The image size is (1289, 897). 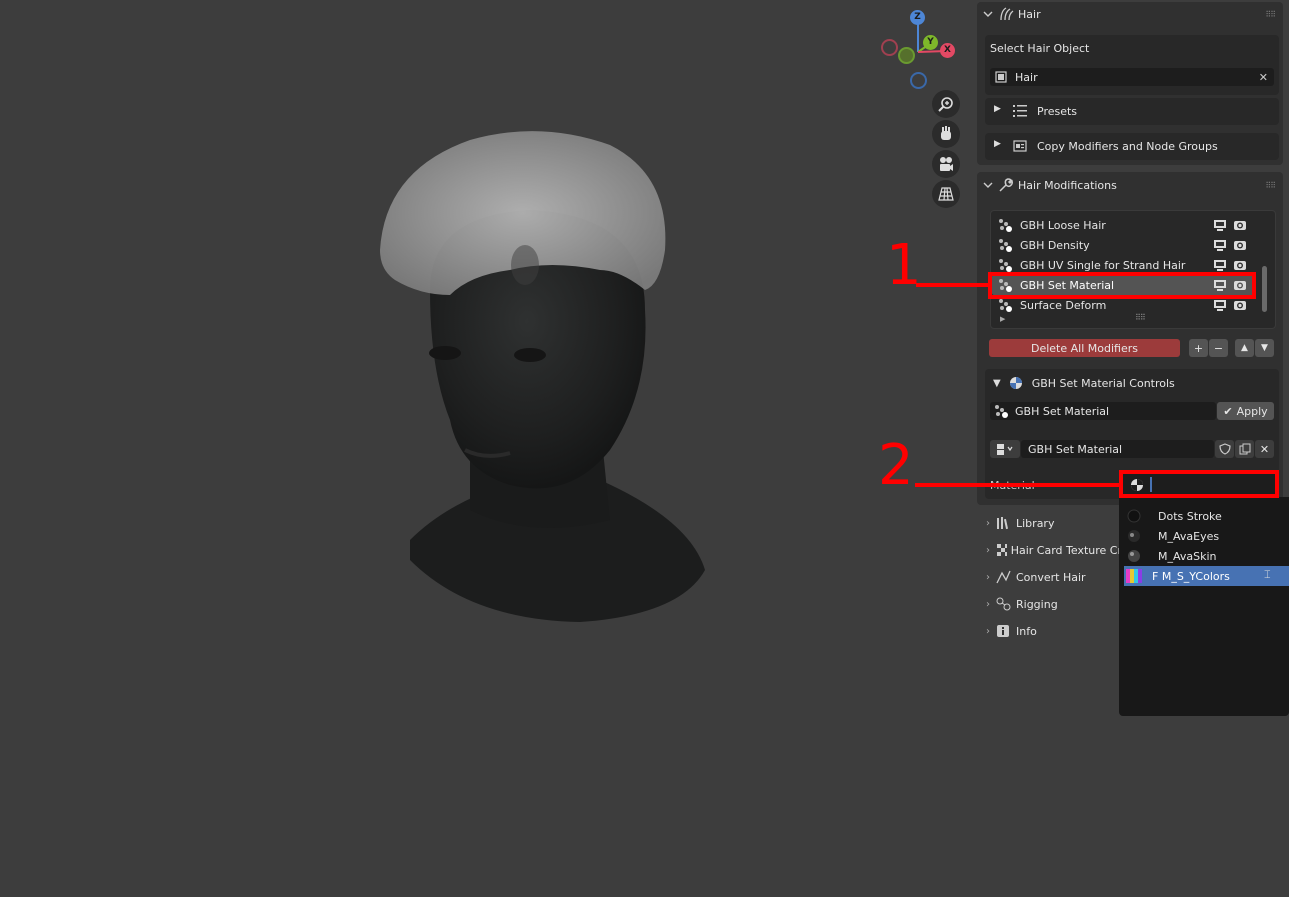 I want to click on material-option: Dots Stroke, so click(x=1206, y=516).